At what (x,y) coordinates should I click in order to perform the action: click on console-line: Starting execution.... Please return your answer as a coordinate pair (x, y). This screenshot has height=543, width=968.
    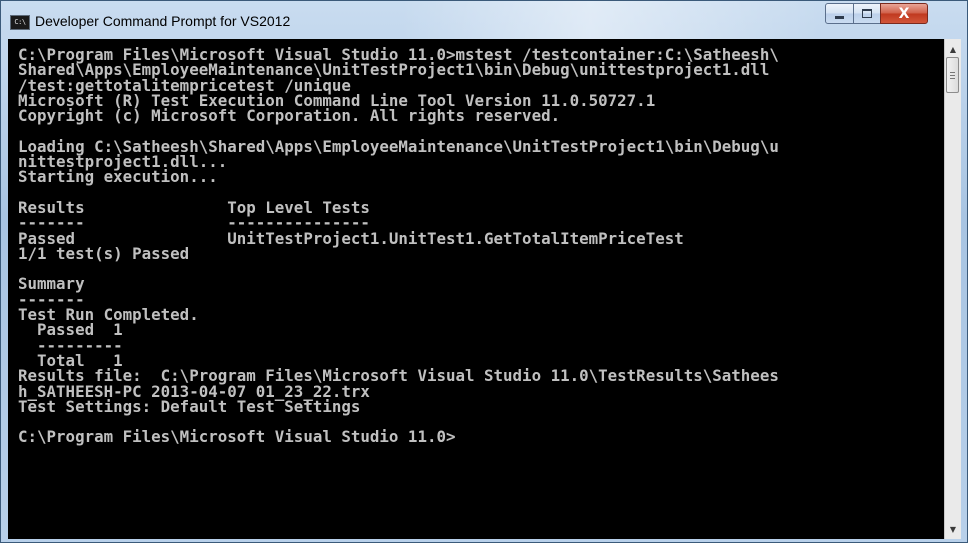
    Looking at the image, I should click on (118, 177).